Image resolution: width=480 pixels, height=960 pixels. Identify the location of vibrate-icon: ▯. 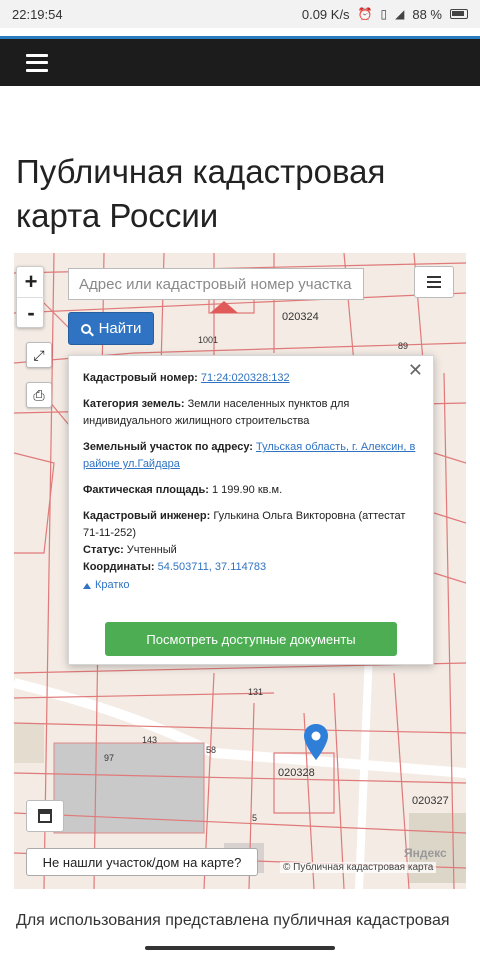
(384, 14).